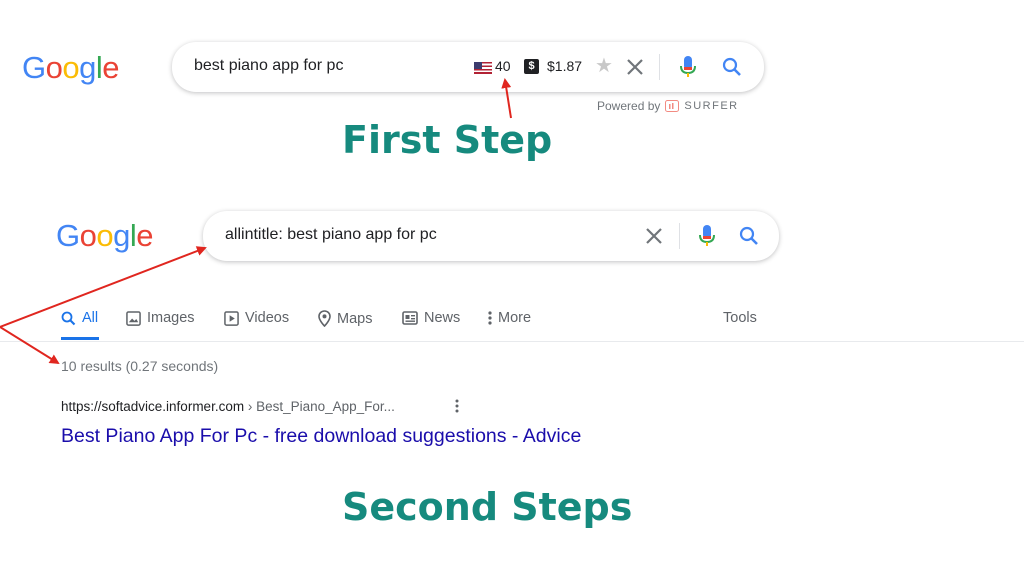  What do you see at coordinates (512, 341) in the screenshot?
I see `tabs-divider` at bounding box center [512, 341].